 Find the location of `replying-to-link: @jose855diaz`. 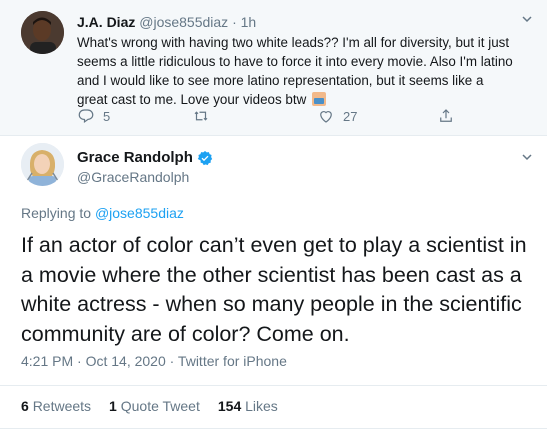

replying-to-link: @jose855diaz is located at coordinates (139, 213).